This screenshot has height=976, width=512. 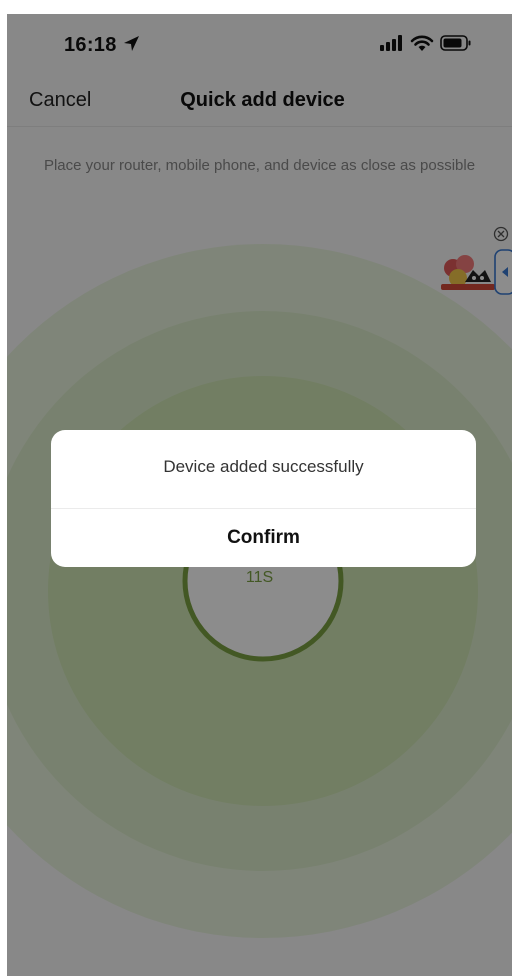 I want to click on dialog-message: Device added successfully, so click(x=263, y=466).